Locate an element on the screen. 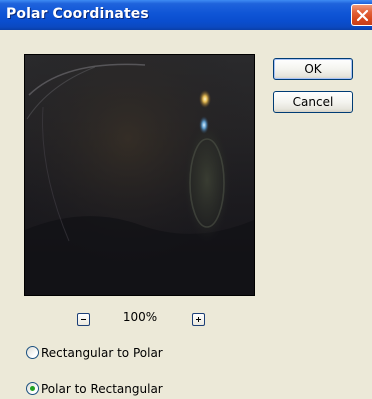  zoom-level: 100% is located at coordinates (140, 317).